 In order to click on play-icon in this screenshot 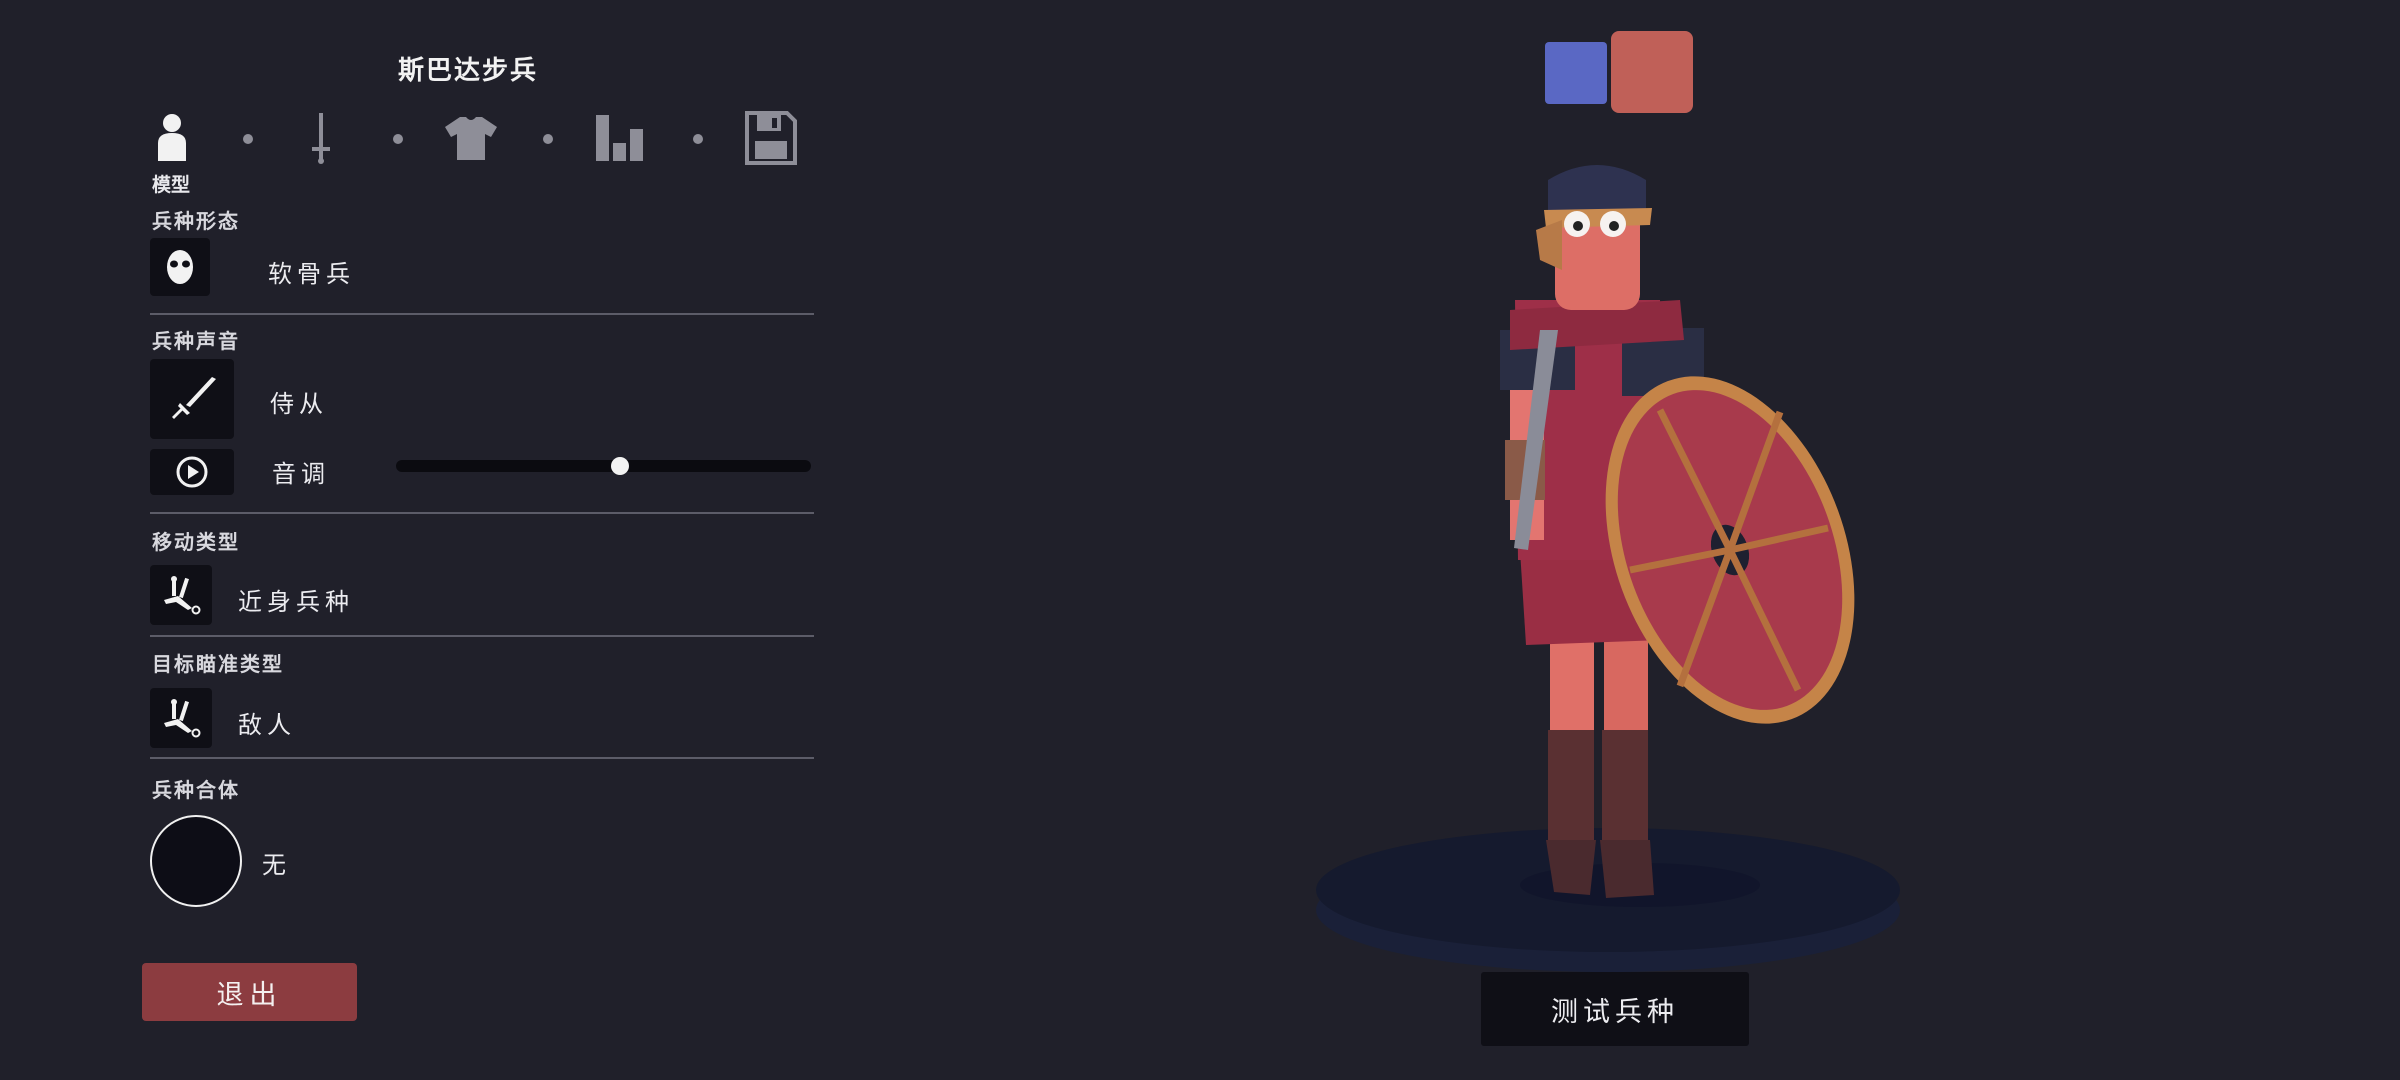, I will do `click(192, 472)`.